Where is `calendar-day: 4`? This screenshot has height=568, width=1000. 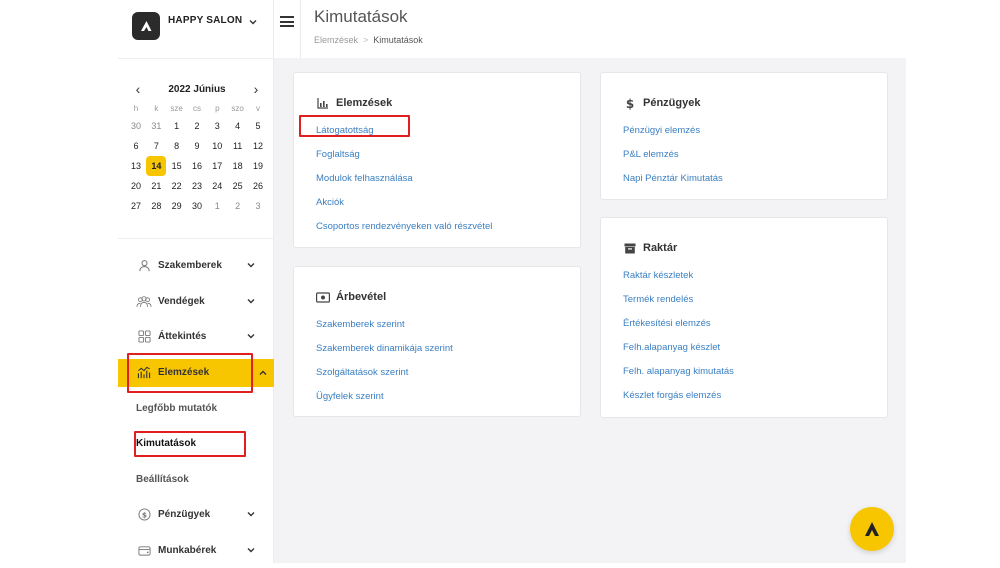 calendar-day: 4 is located at coordinates (238, 126).